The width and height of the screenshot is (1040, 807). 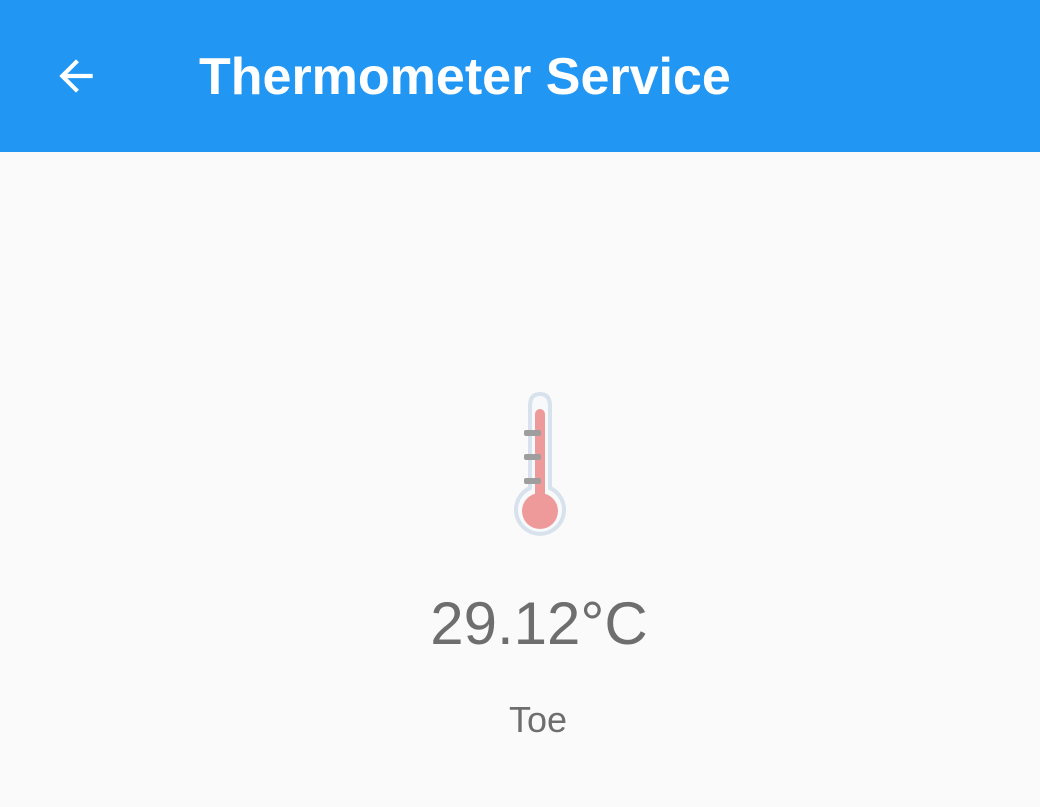 I want to click on arrow-back-icon, so click(x=76, y=76).